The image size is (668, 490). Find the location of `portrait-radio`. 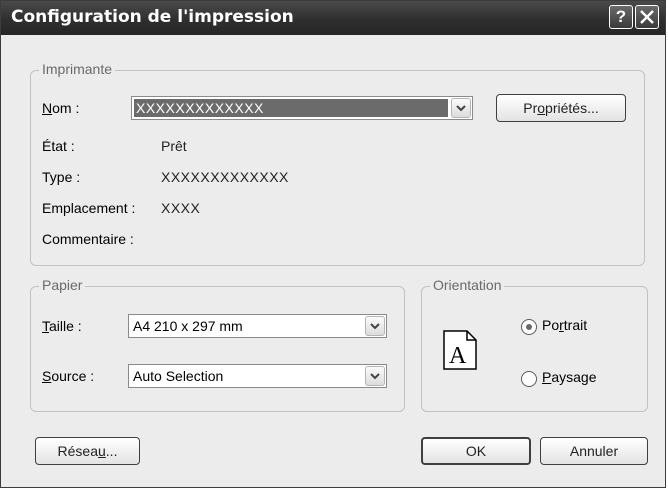

portrait-radio is located at coordinates (529, 327).